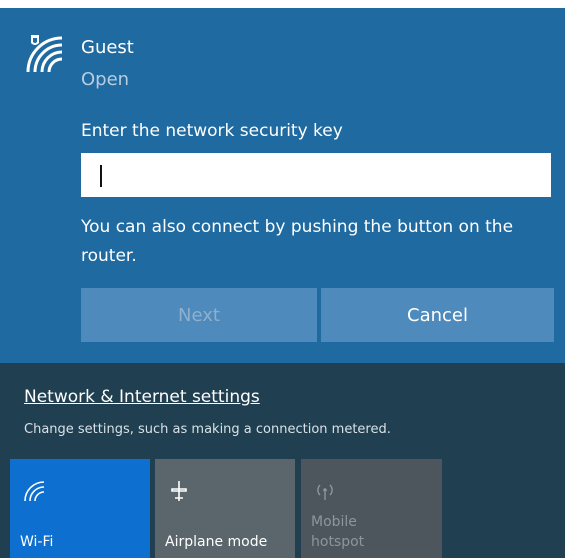 The width and height of the screenshot is (565, 558). Describe the element at coordinates (325, 492) in the screenshot. I see `hotspot-icon` at that location.